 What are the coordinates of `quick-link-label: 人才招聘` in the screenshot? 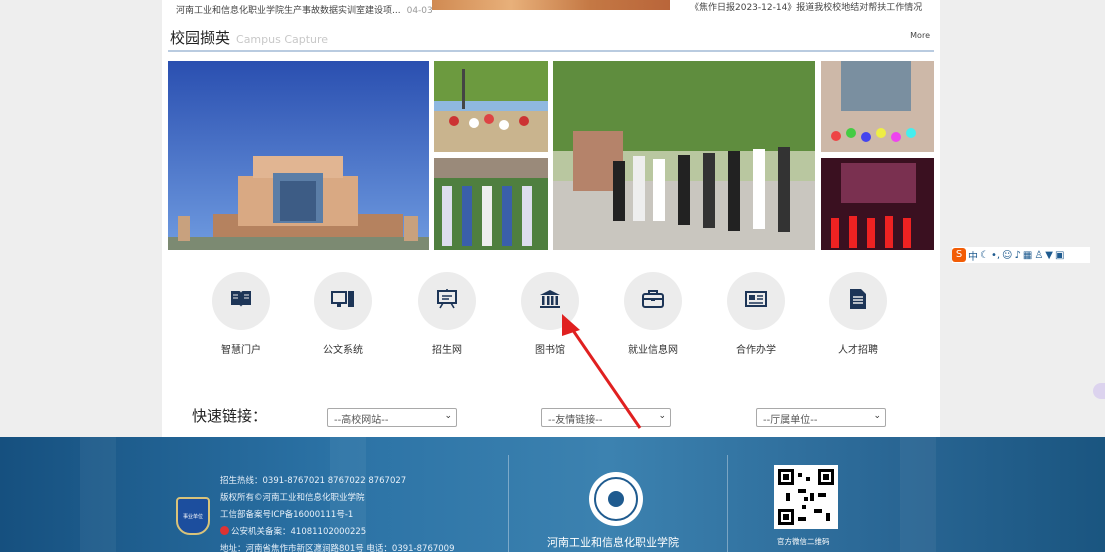 It's located at (858, 350).